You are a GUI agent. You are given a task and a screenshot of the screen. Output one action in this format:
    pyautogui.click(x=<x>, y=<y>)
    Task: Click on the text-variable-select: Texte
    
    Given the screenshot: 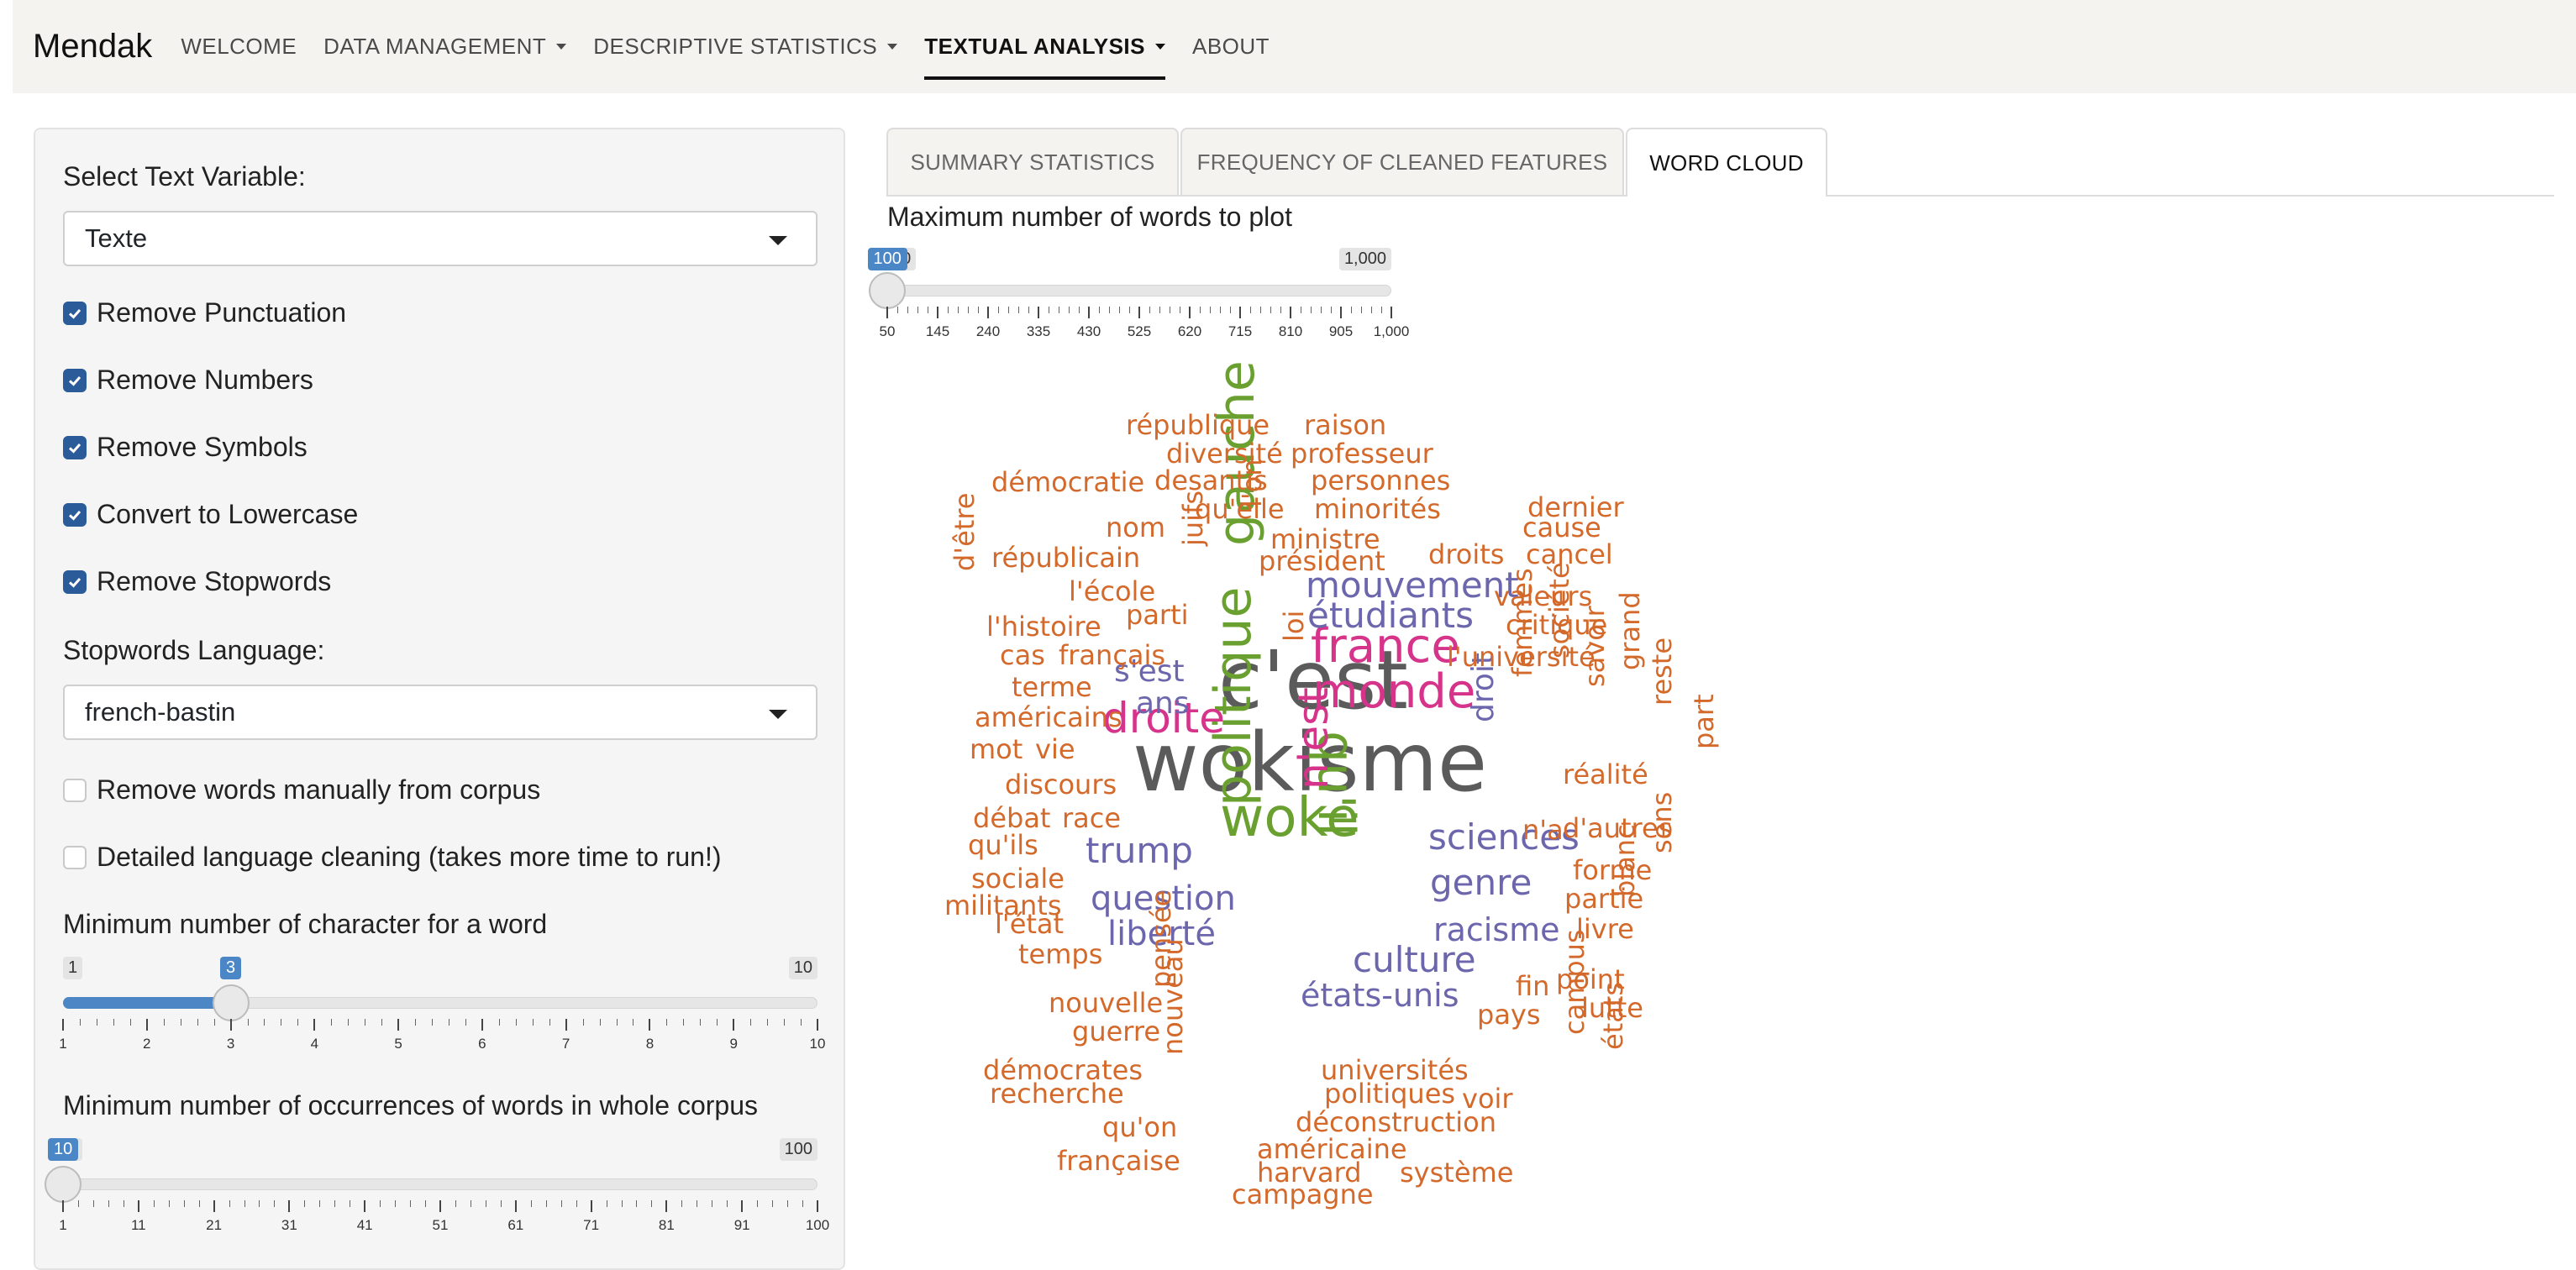 What is the action you would take?
    pyautogui.click(x=440, y=239)
    